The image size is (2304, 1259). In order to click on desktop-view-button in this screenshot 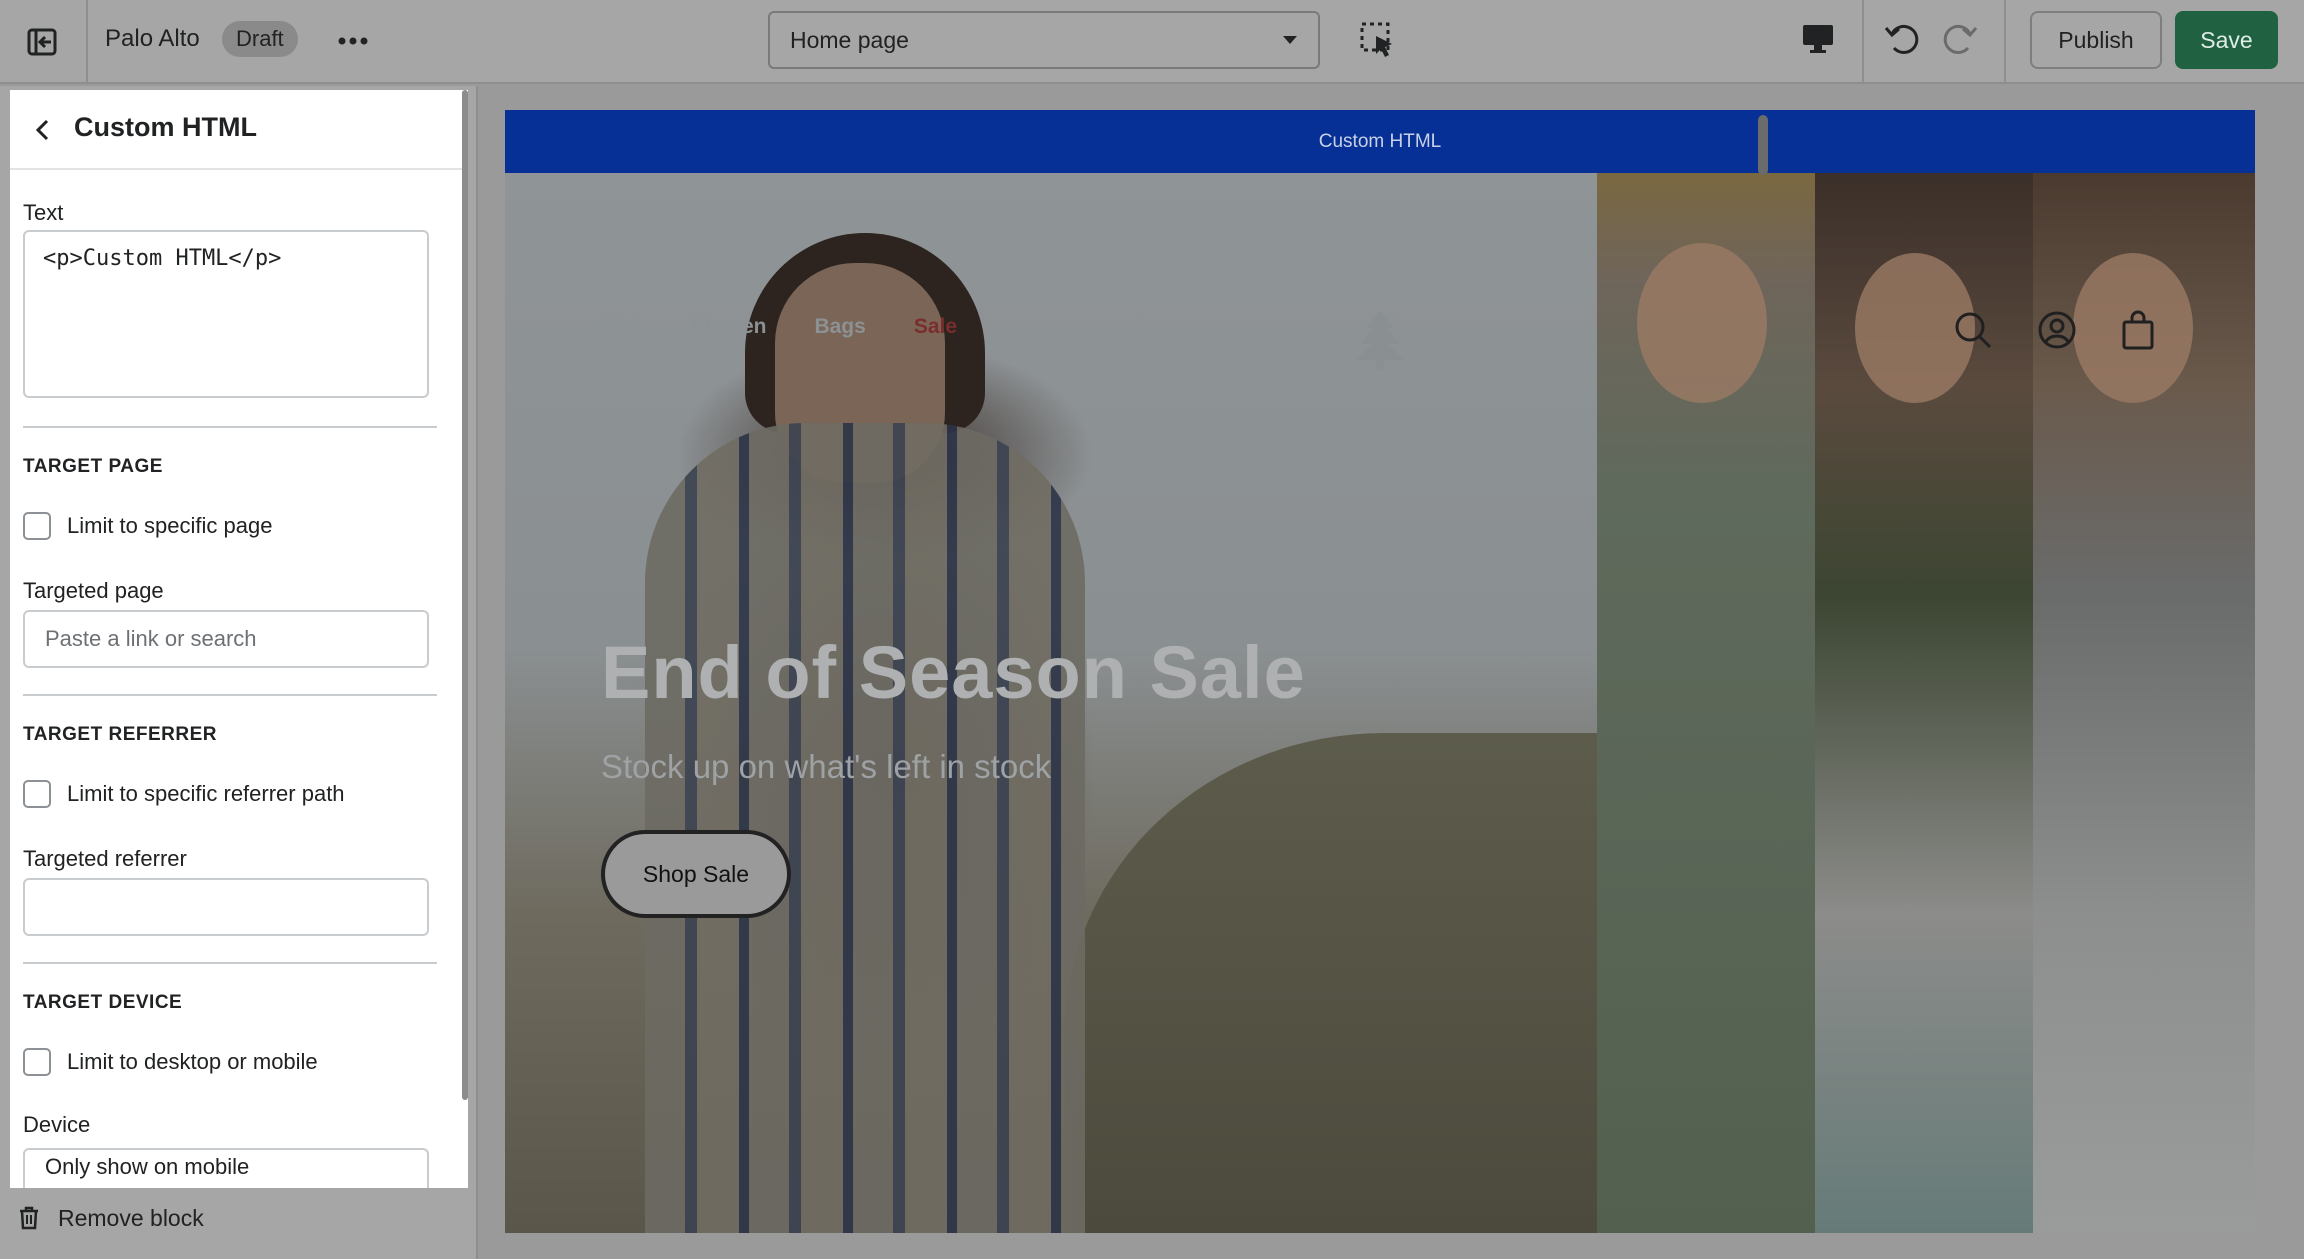, I will do `click(1820, 41)`.